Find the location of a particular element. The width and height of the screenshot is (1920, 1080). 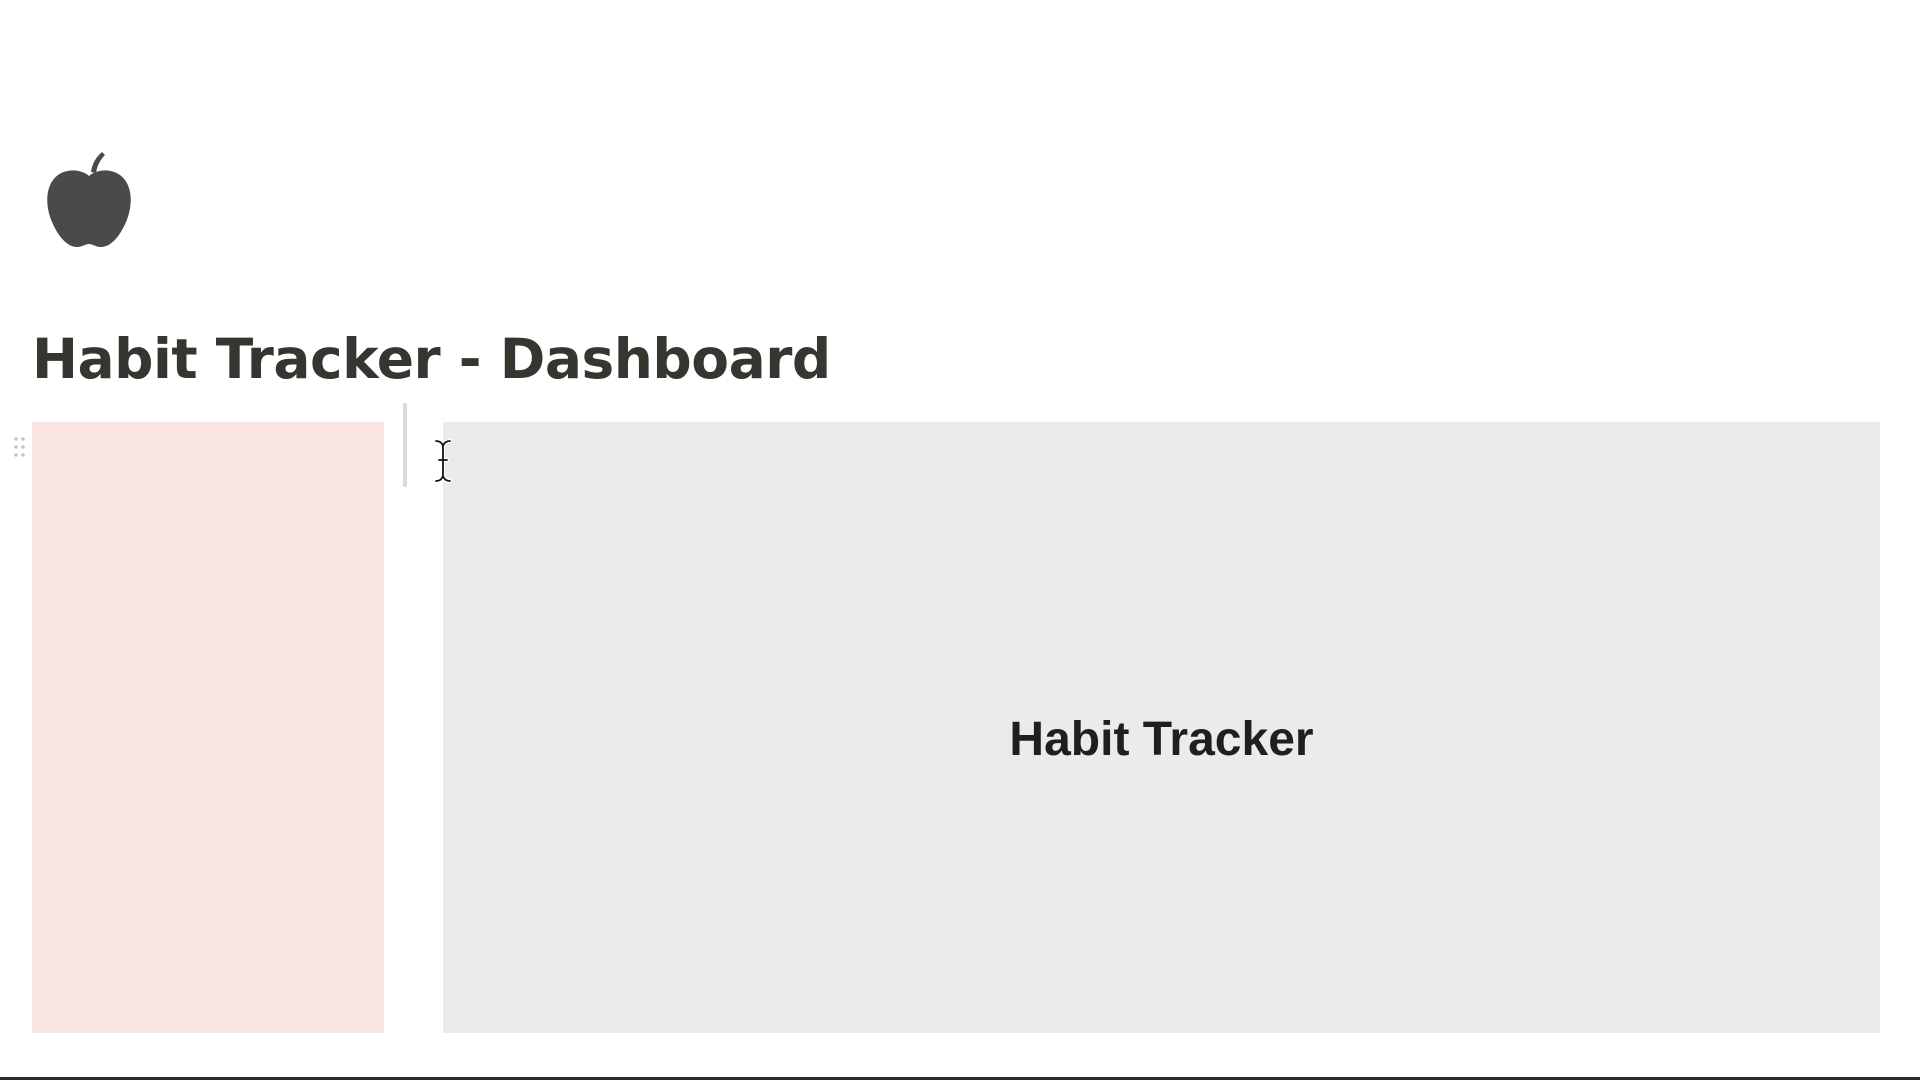

page-title: Habit Tracker - Dashboard is located at coordinates (431, 359).